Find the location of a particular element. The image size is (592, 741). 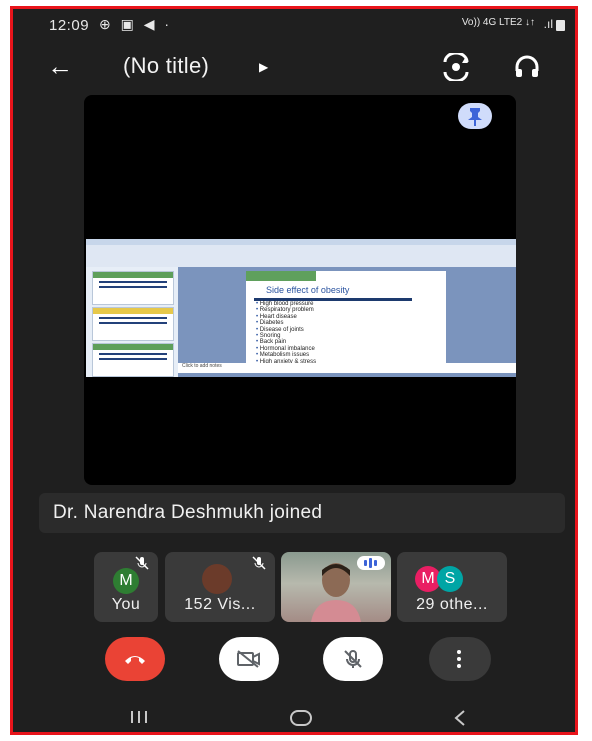

mic-toggle-button is located at coordinates (353, 659).